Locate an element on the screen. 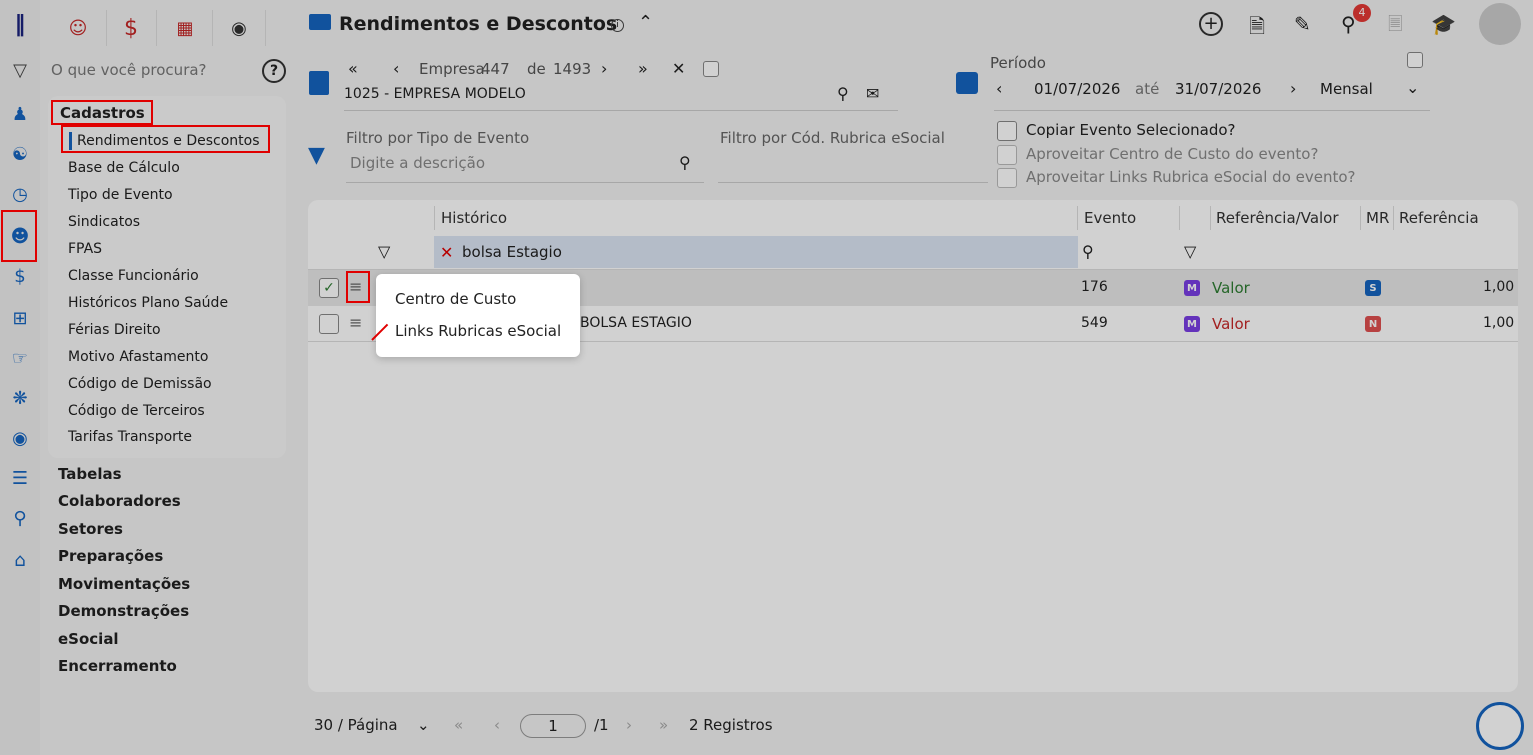 The image size is (1533, 755). next-company-button: › is located at coordinates (604, 68).